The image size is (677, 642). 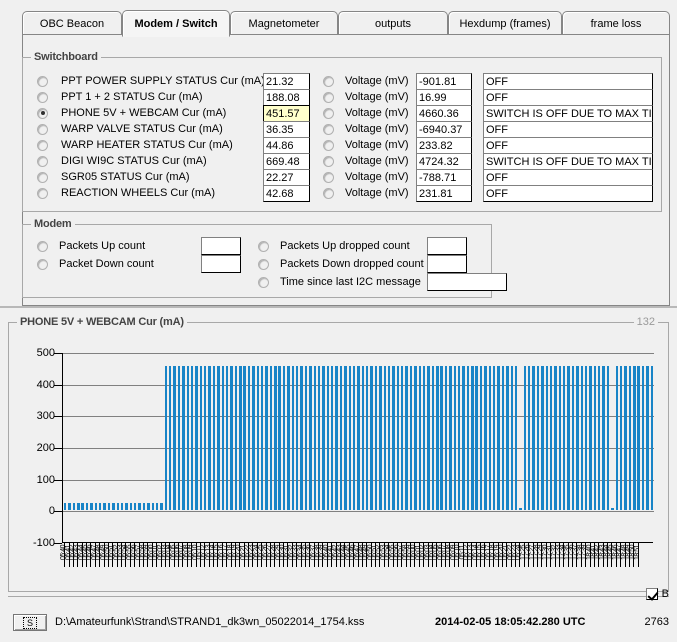 I want to click on chart-y-tick-label: 400, so click(x=45, y=384).